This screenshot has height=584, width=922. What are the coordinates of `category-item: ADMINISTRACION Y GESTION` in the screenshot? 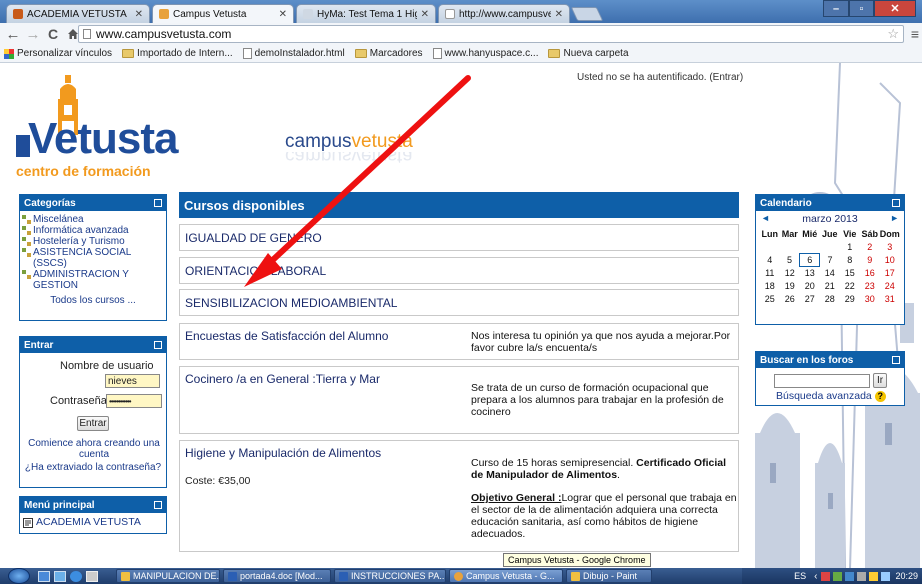 It's located at (93, 280).